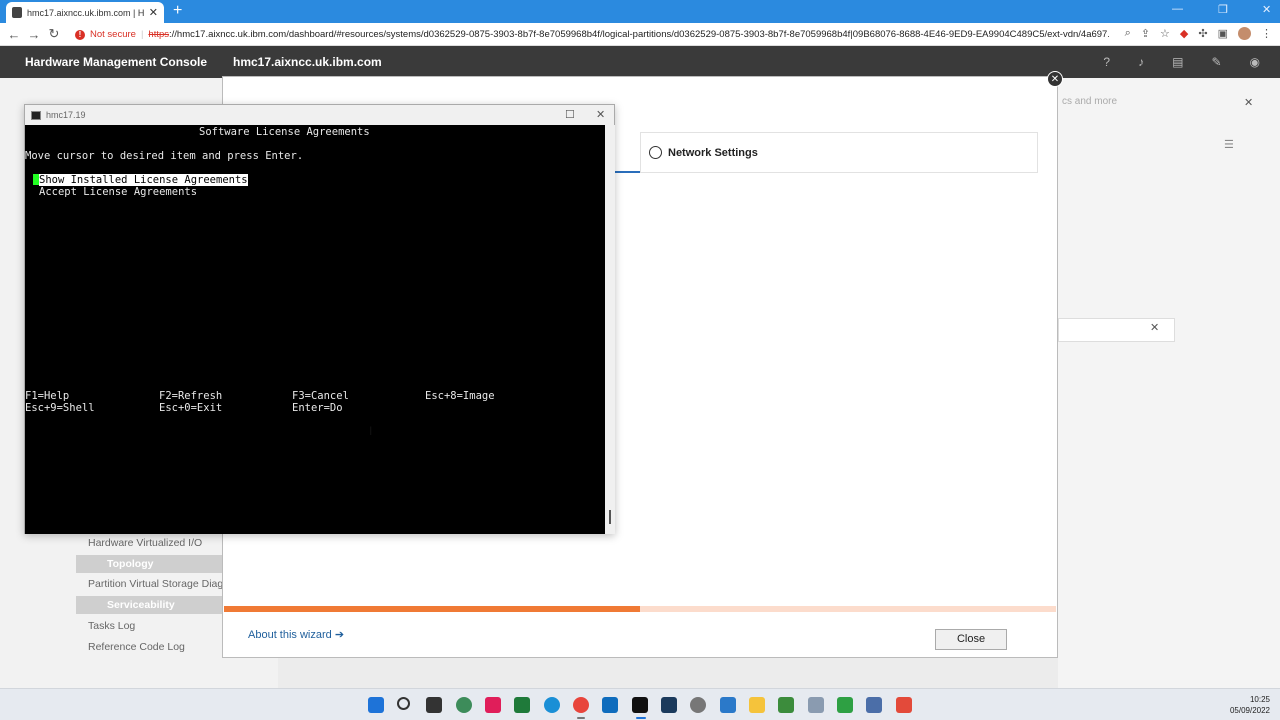 The width and height of the screenshot is (1280, 720). What do you see at coordinates (460, 396) in the screenshot?
I see `key-esc8-image: Esc+8=Image` at bounding box center [460, 396].